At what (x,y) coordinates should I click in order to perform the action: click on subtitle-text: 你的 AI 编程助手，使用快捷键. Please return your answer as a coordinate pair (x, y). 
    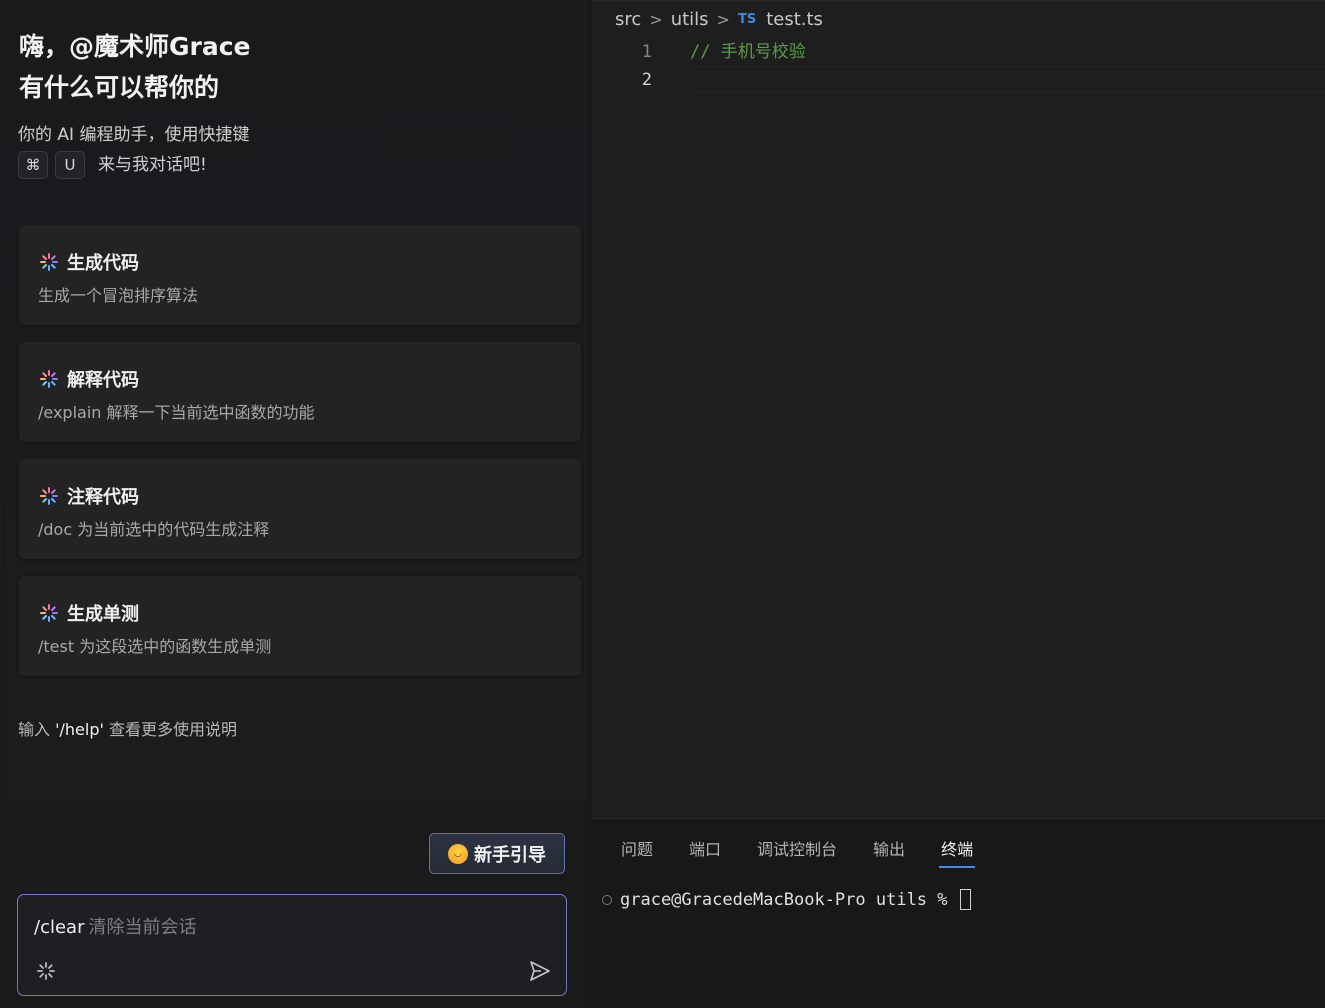
    Looking at the image, I should click on (134, 135).